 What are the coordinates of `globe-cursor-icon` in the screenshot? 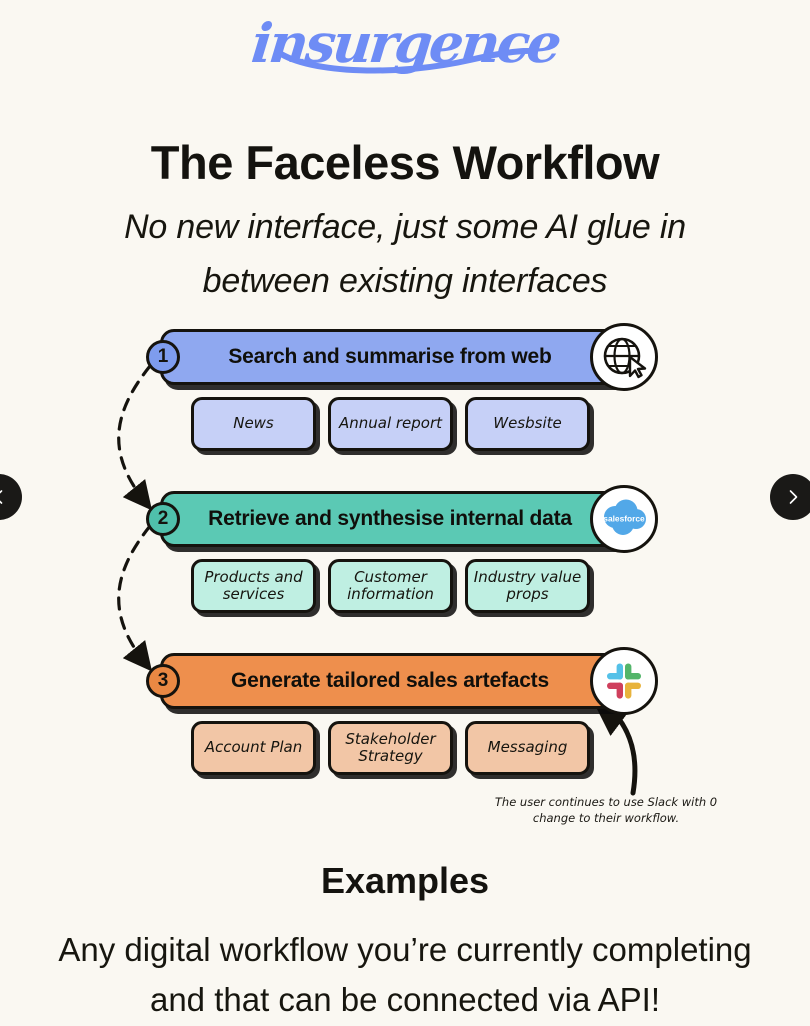 It's located at (624, 356).